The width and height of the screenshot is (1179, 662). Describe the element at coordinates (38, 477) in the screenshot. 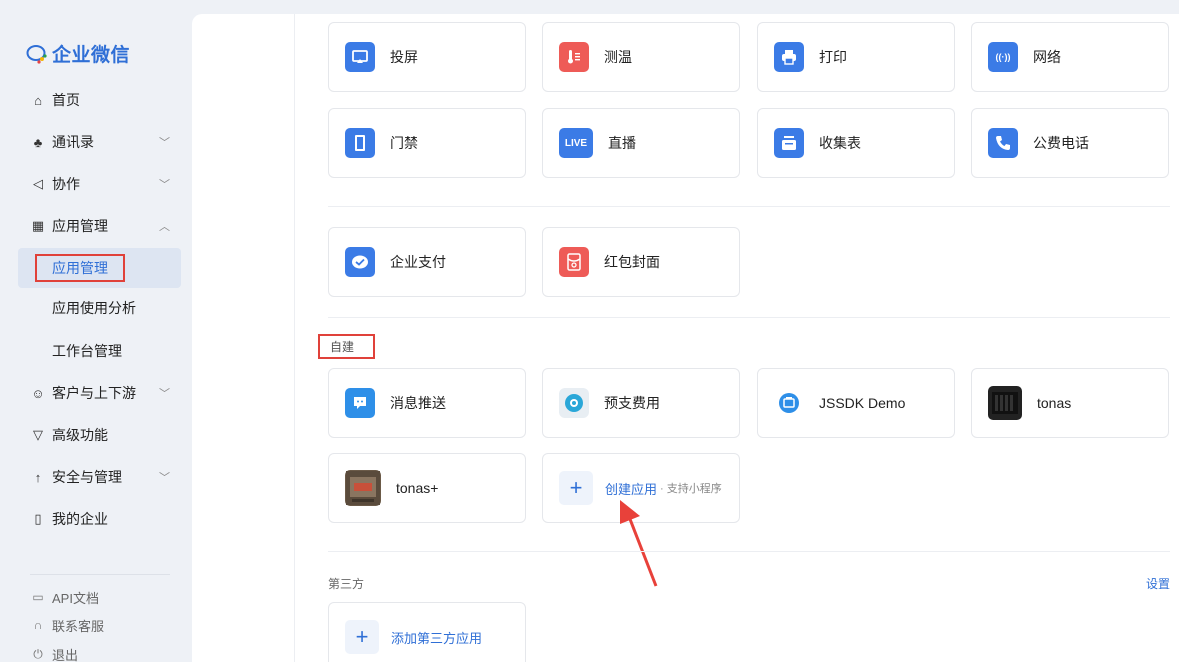

I see `security-icon: ↑` at that location.